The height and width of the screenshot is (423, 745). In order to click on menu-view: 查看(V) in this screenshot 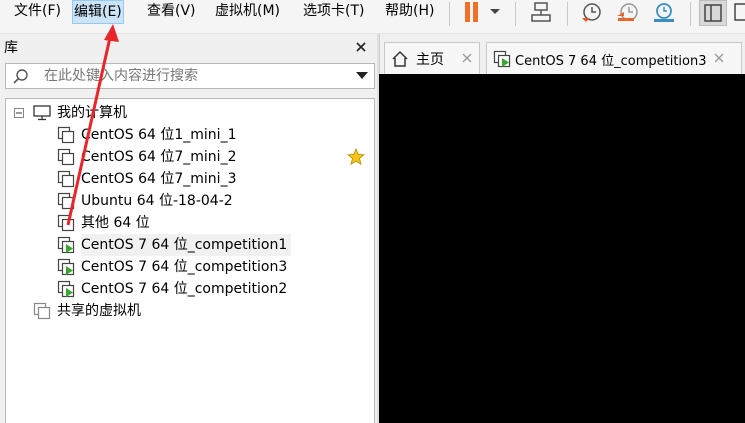, I will do `click(171, 11)`.